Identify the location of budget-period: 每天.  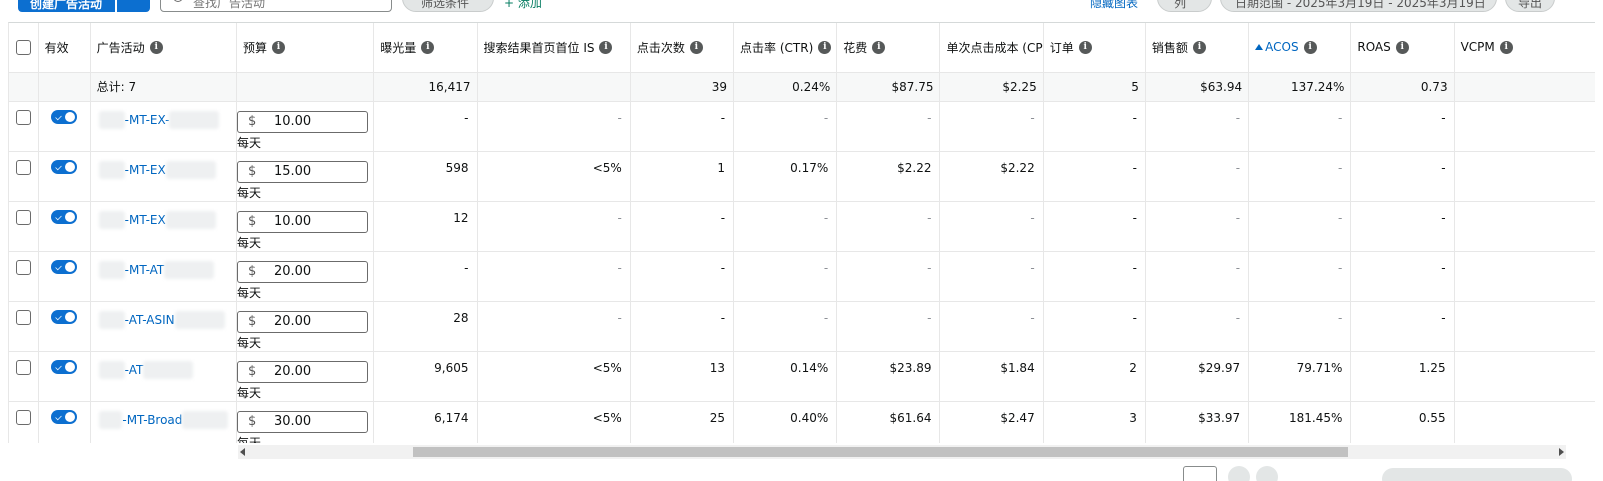
(248, 242).